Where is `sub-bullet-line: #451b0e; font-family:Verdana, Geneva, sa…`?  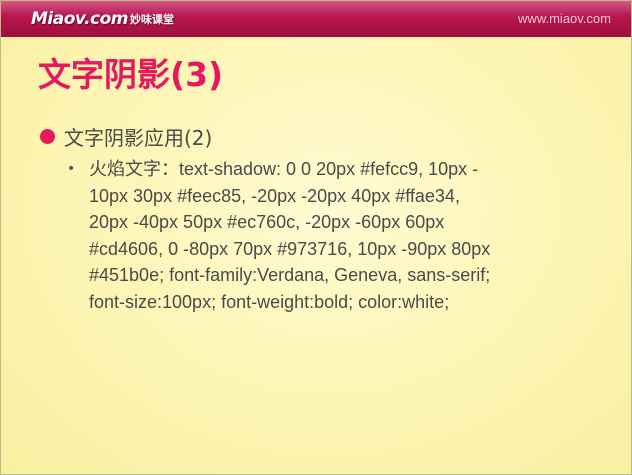 sub-bullet-line: #451b0e; font-family:Verdana, Geneva, sa… is located at coordinates (290, 275).